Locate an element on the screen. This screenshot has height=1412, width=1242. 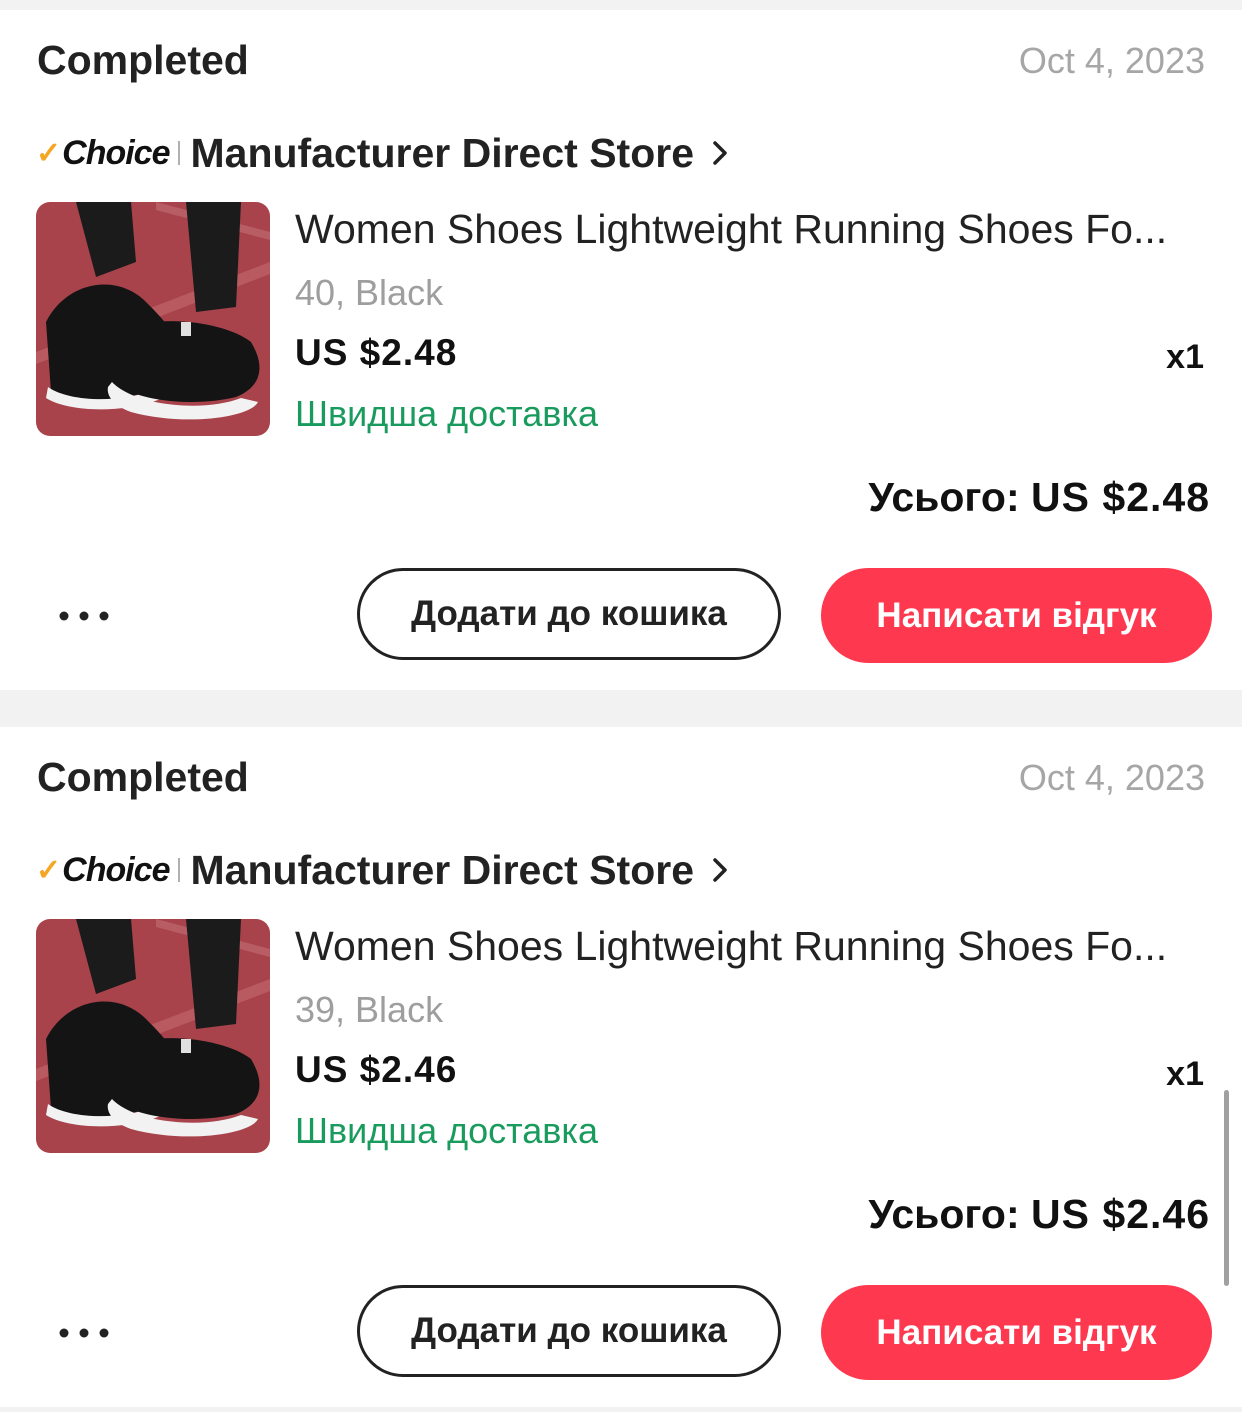
product-variant: 40, Black is located at coordinates (369, 292).